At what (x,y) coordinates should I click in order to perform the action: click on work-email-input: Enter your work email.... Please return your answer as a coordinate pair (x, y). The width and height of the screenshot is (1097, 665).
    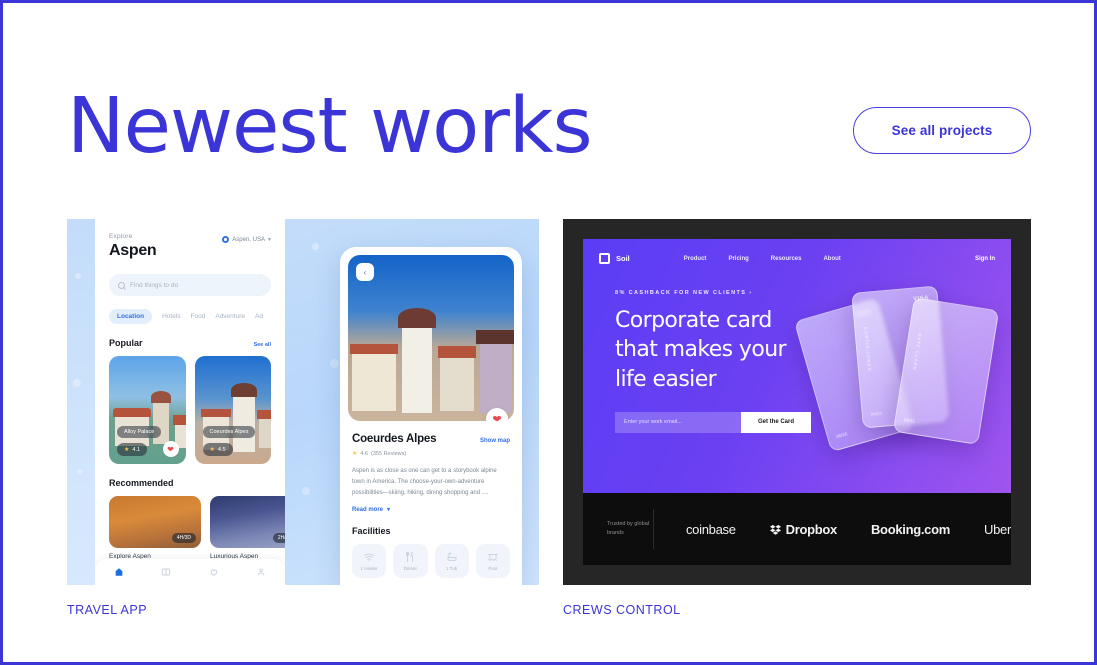
    Looking at the image, I should click on (678, 422).